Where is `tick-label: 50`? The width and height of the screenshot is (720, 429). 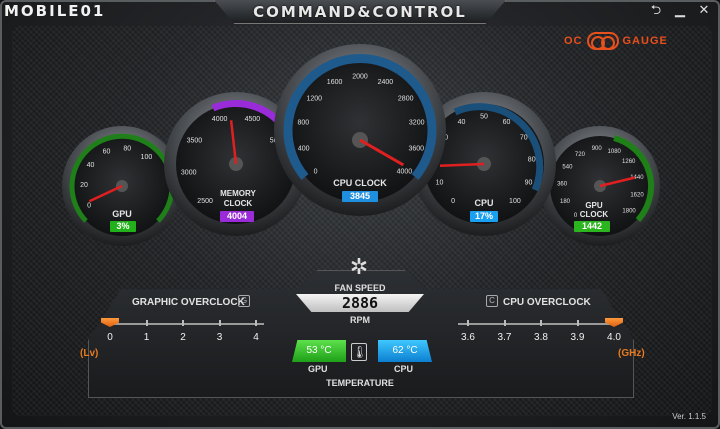
tick-label: 50 is located at coordinates (484, 116).